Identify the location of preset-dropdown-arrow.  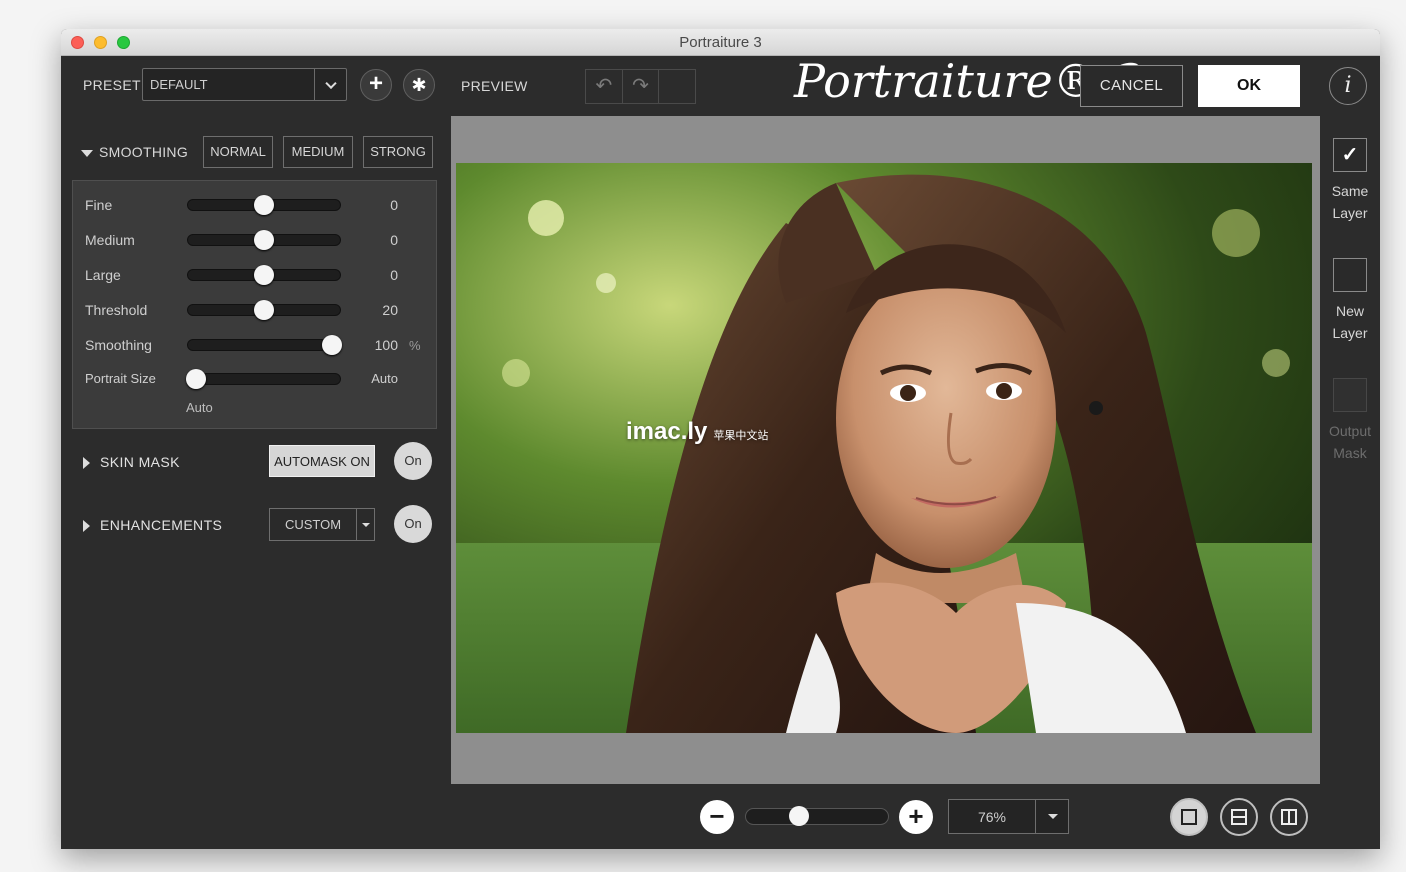
(330, 84).